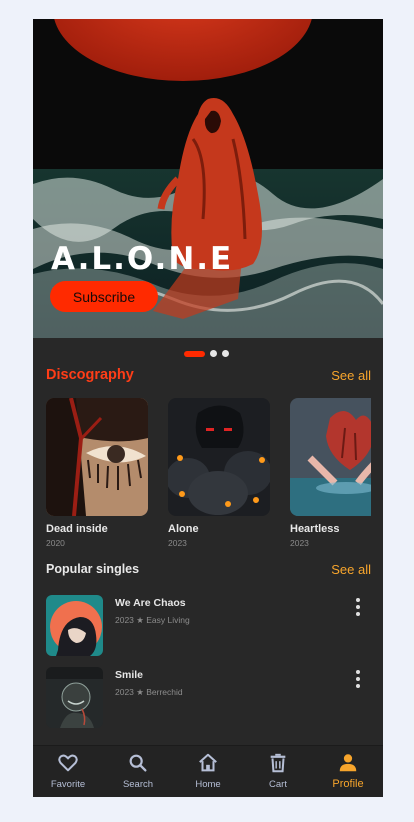  I want to click on nav-cart: Cart, so click(278, 771).